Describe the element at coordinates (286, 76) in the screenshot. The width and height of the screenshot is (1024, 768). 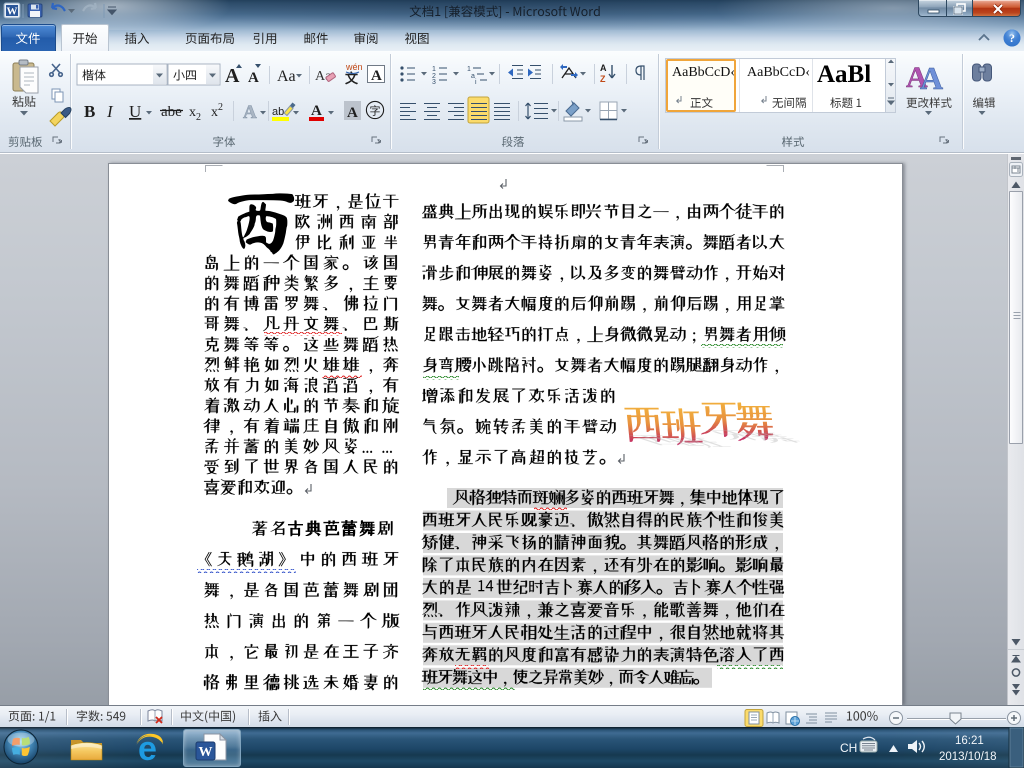
I see `svg-text: Aa` at that location.